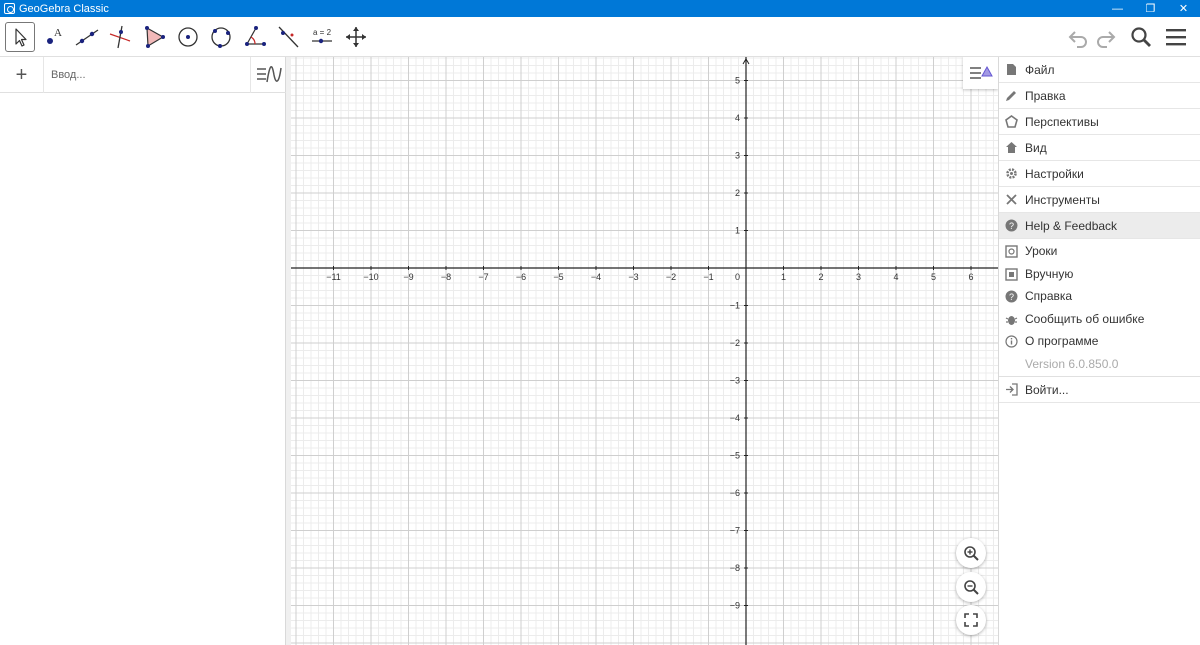 The height and width of the screenshot is (645, 1200). I want to click on menu-item-label: Help & Feedback, so click(1071, 225).